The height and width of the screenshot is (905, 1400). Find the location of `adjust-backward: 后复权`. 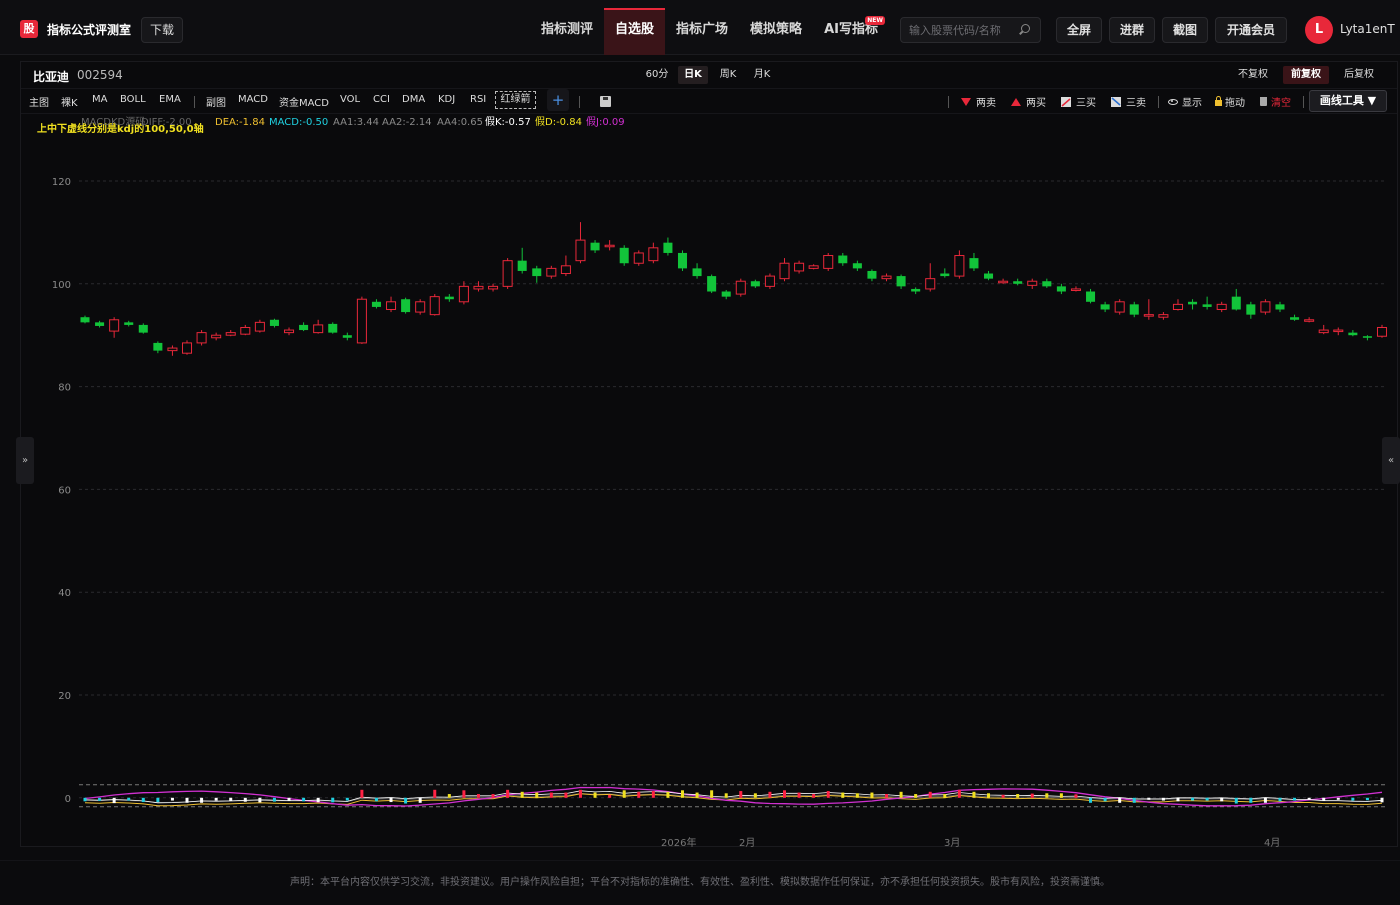

adjust-backward: 后复权 is located at coordinates (1359, 75).